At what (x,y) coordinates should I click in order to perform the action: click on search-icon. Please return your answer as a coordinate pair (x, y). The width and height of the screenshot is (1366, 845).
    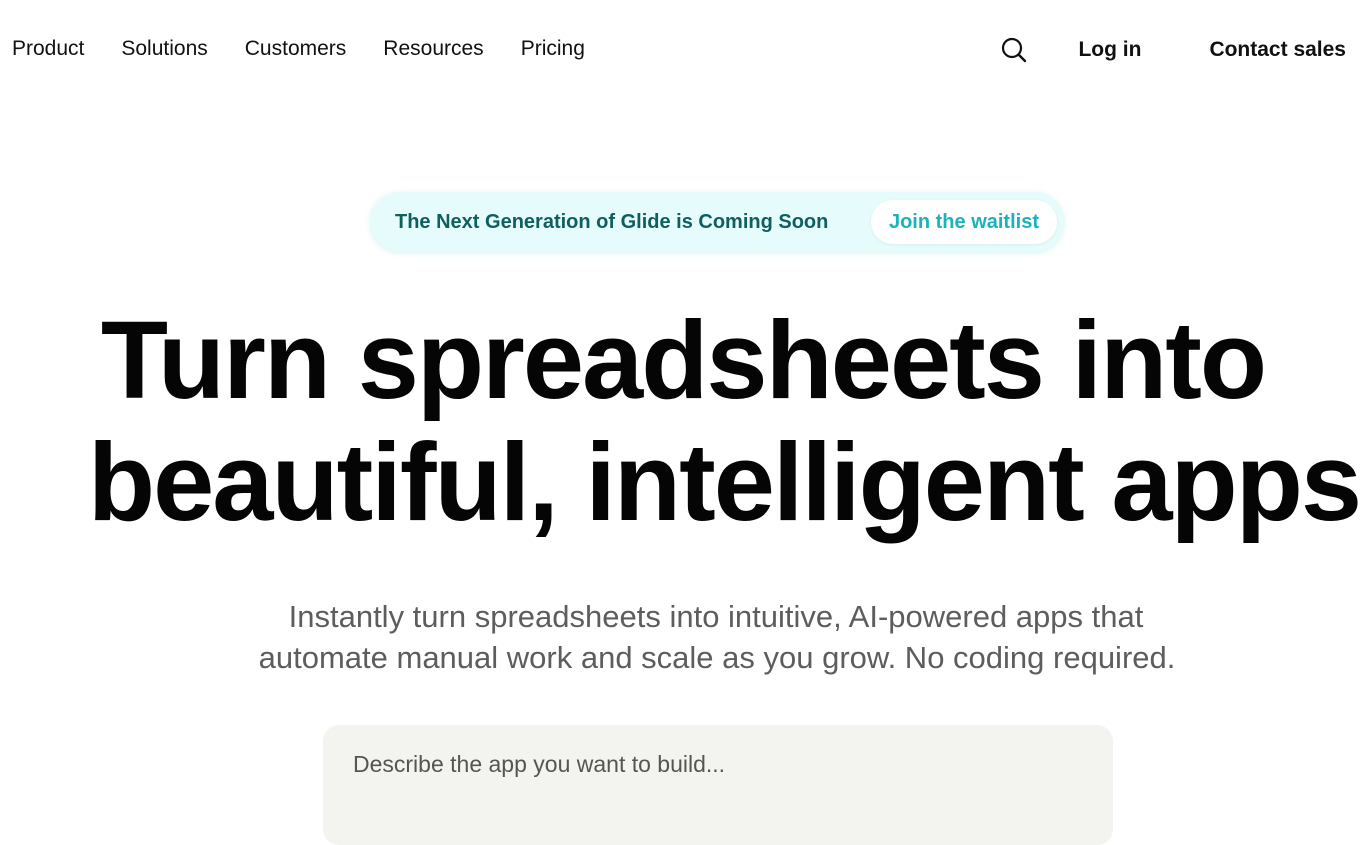
    Looking at the image, I should click on (1014, 50).